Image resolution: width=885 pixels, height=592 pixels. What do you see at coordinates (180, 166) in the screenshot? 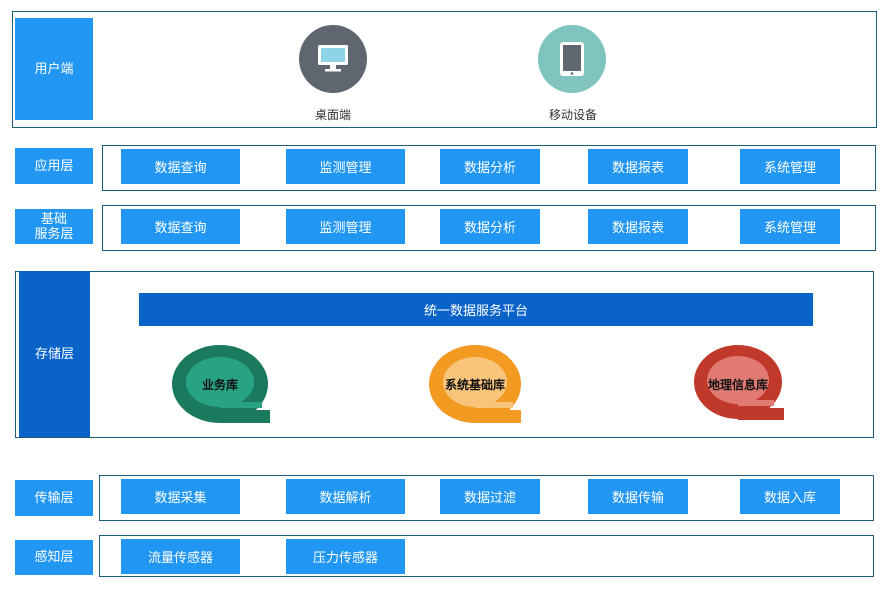
I see `app-item-data-query: 数据查询` at bounding box center [180, 166].